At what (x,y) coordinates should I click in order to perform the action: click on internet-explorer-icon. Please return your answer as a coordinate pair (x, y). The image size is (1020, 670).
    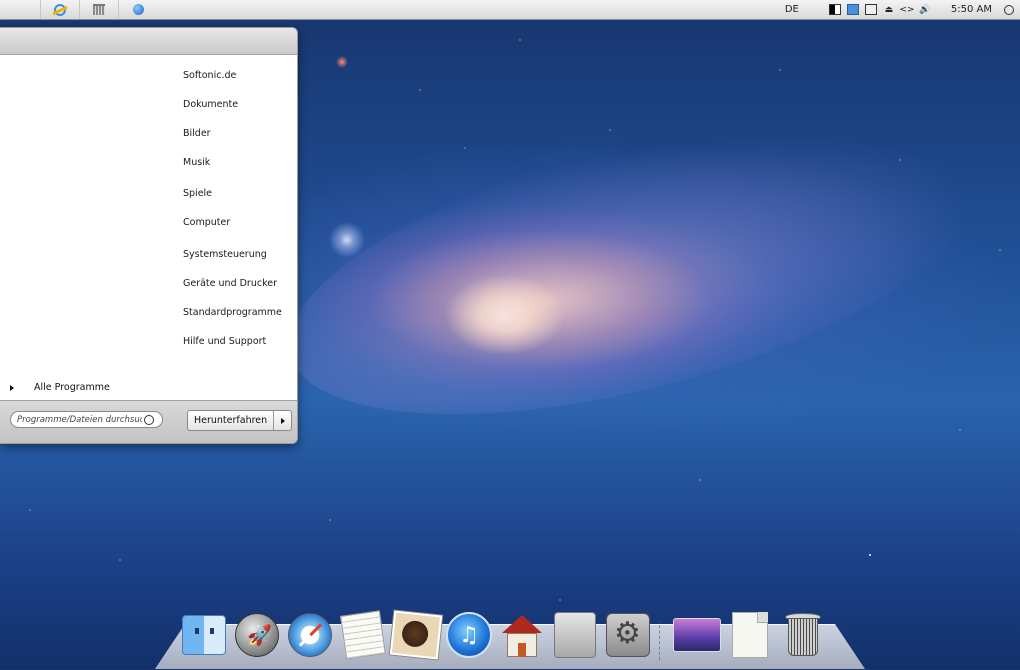
    Looking at the image, I should click on (60, 9).